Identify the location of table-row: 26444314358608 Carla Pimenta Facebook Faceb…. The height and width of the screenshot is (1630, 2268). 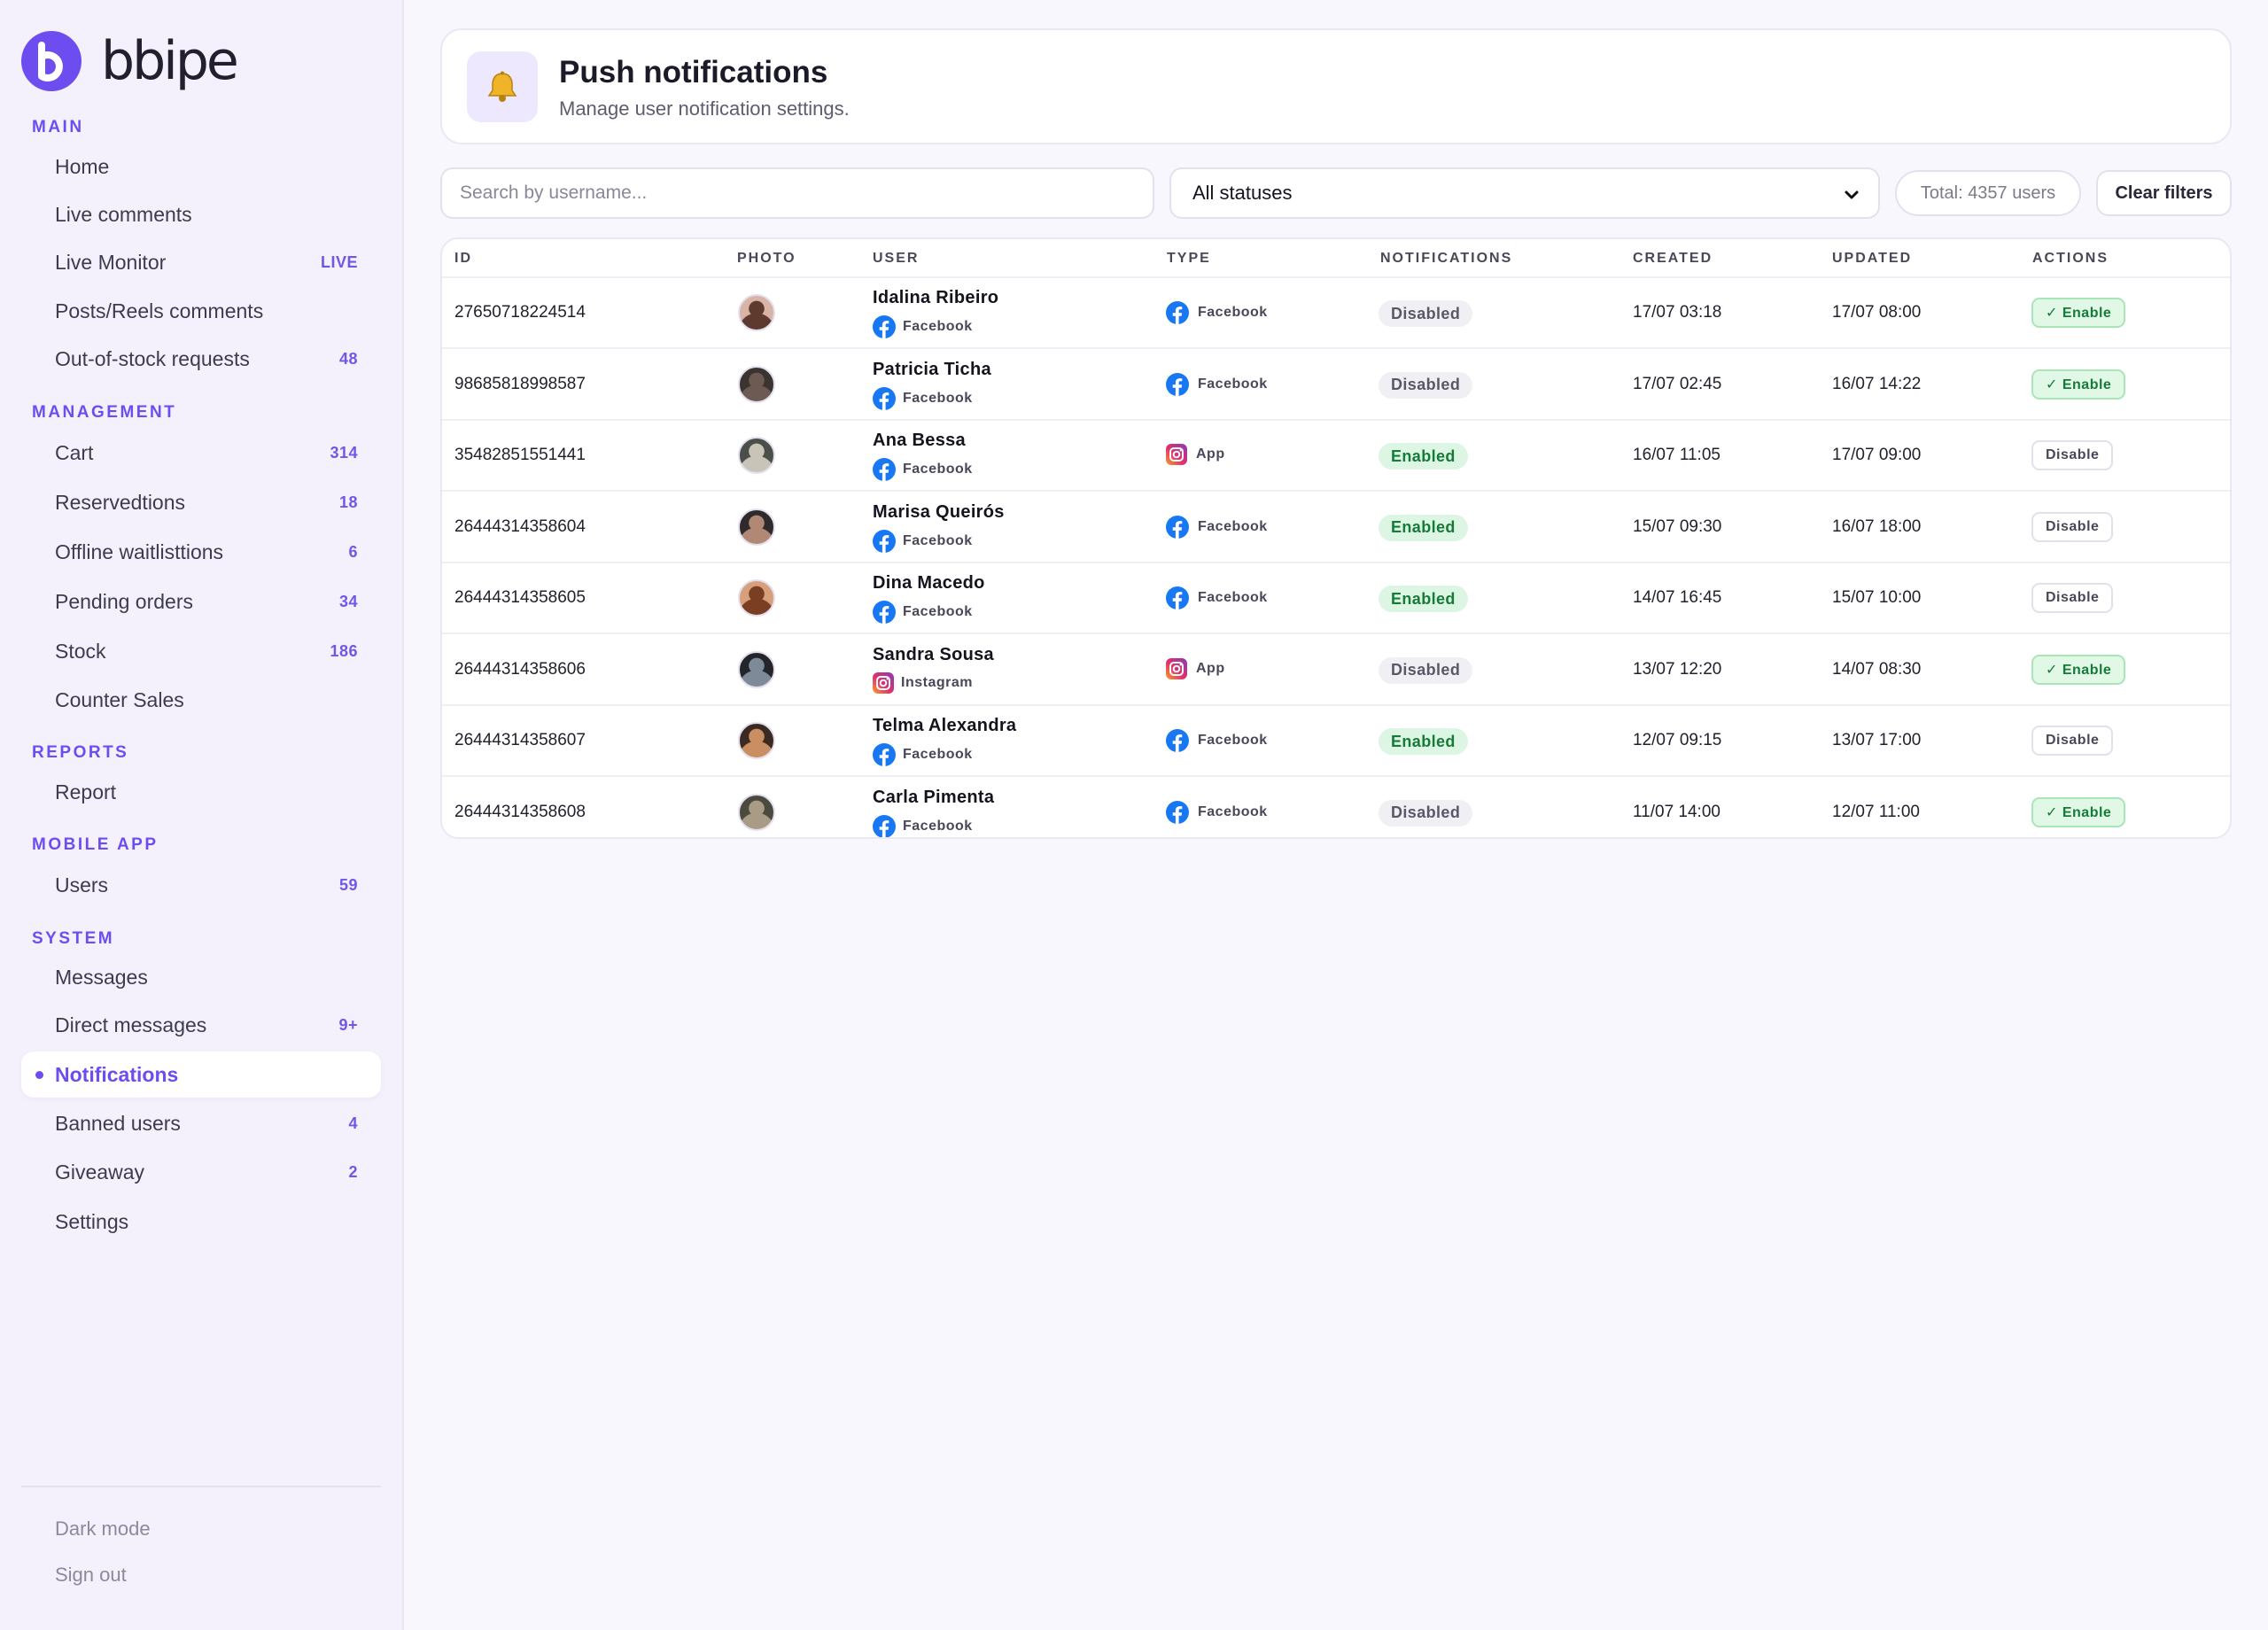
(1336, 807).